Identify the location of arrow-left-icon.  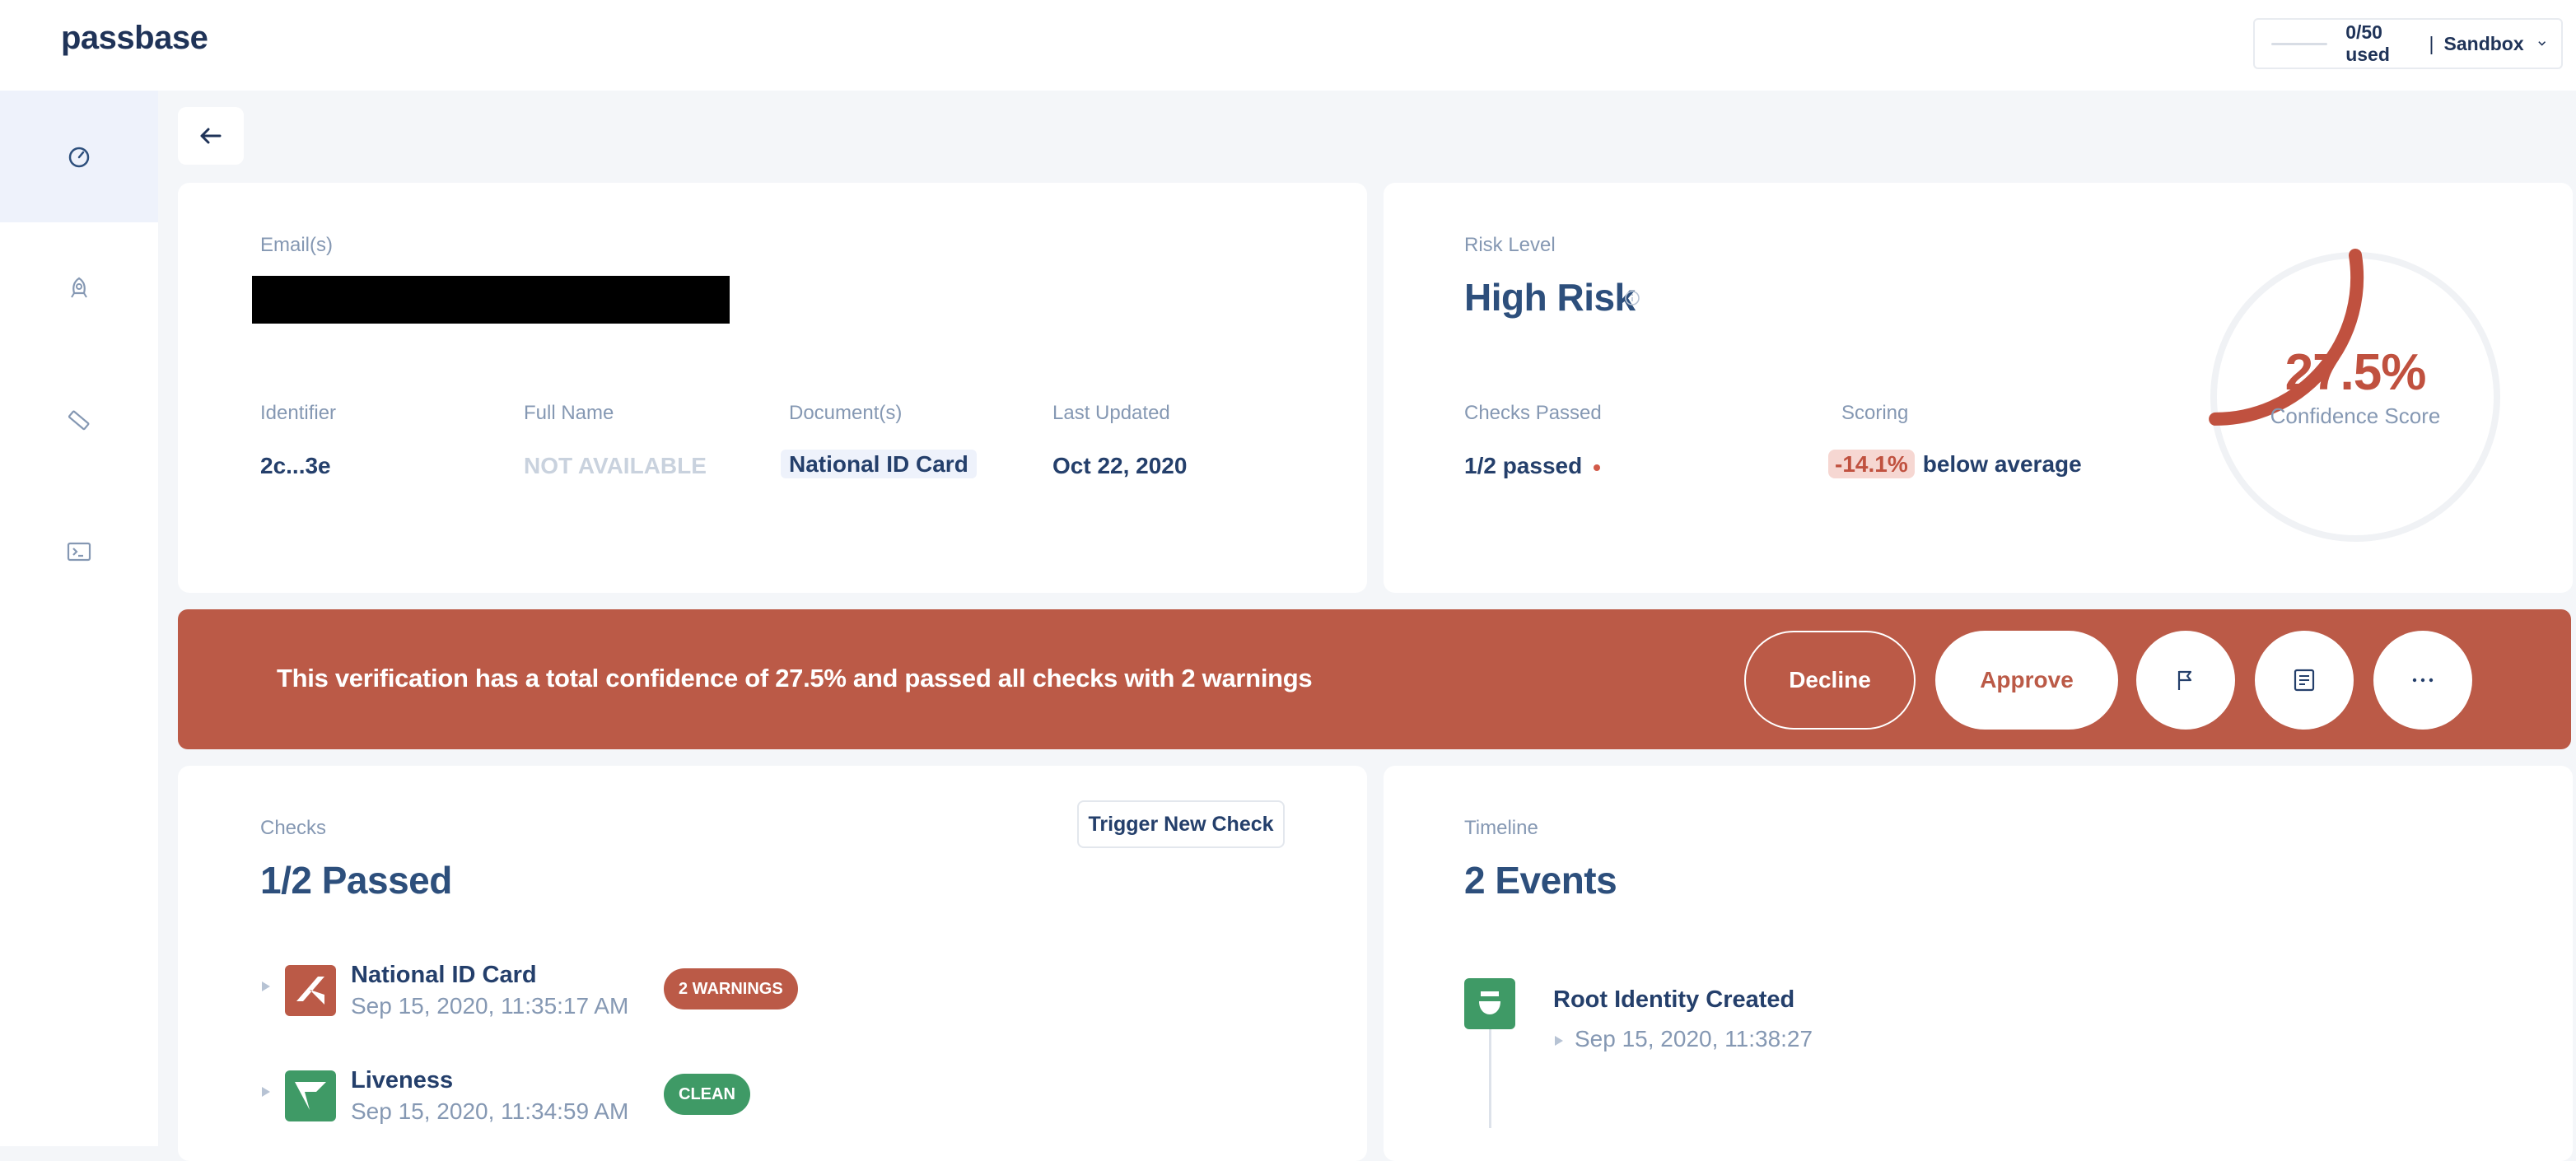
(211, 136).